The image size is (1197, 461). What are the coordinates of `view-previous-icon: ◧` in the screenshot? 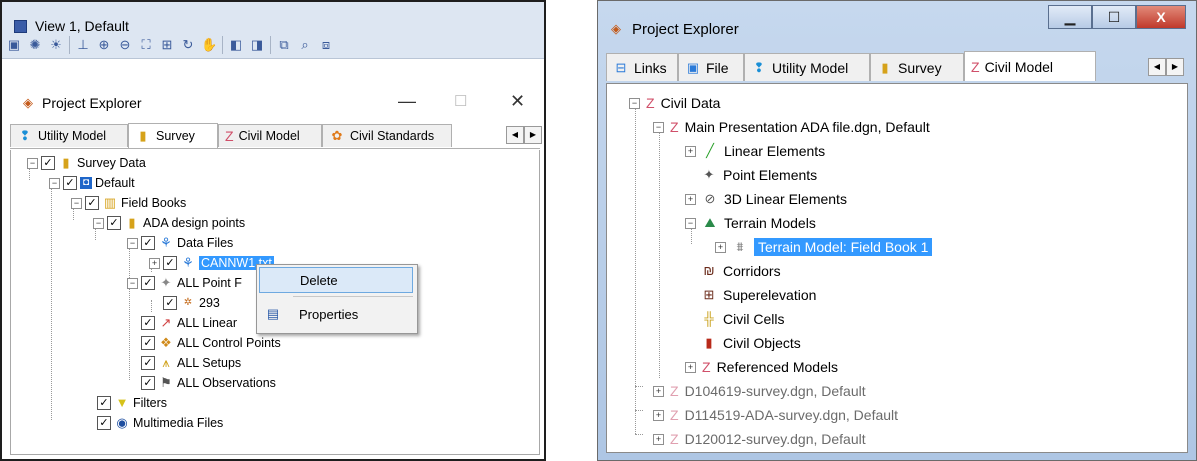 It's located at (236, 45).